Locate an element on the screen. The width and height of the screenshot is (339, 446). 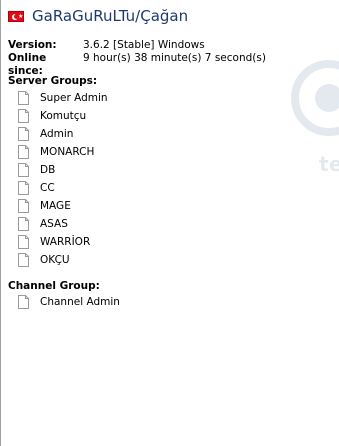
version-label: Version: is located at coordinates (32, 45).